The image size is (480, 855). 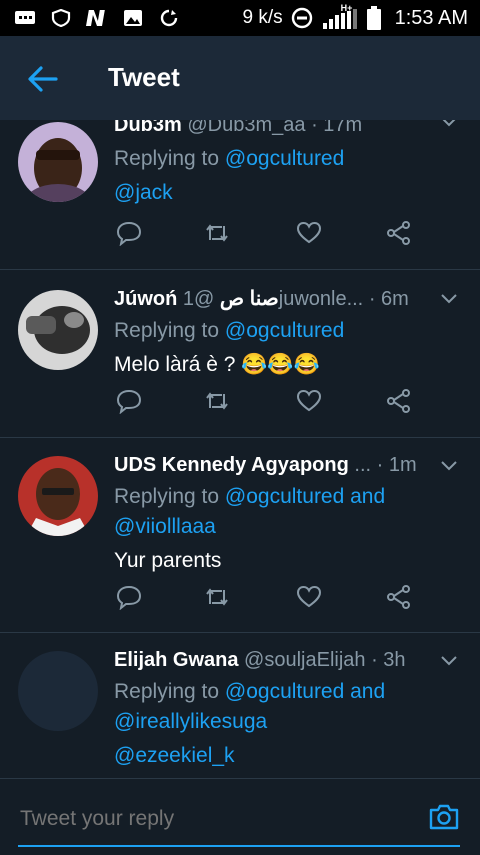 I want to click on mention-link: @ireallylikesuga, so click(x=297, y=722).